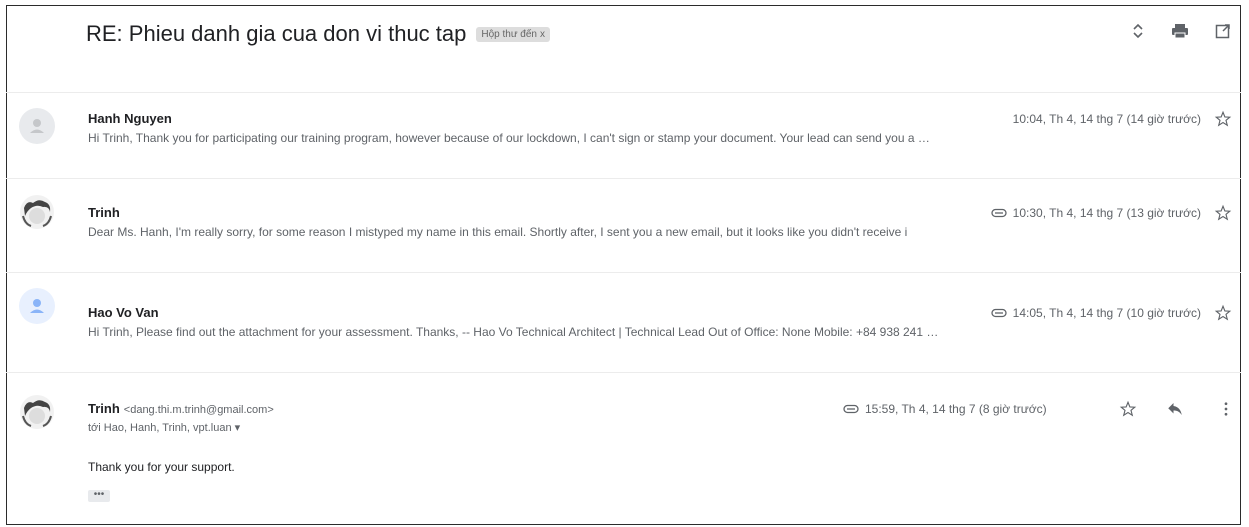 The image size is (1249, 527). I want to click on message-sender: Trinh, so click(104, 212).